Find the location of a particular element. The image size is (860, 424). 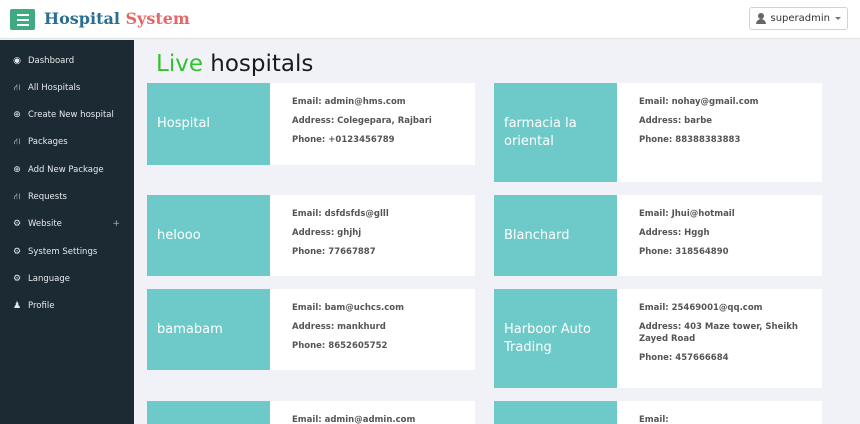

brand-accent-text: System is located at coordinates (157, 18).